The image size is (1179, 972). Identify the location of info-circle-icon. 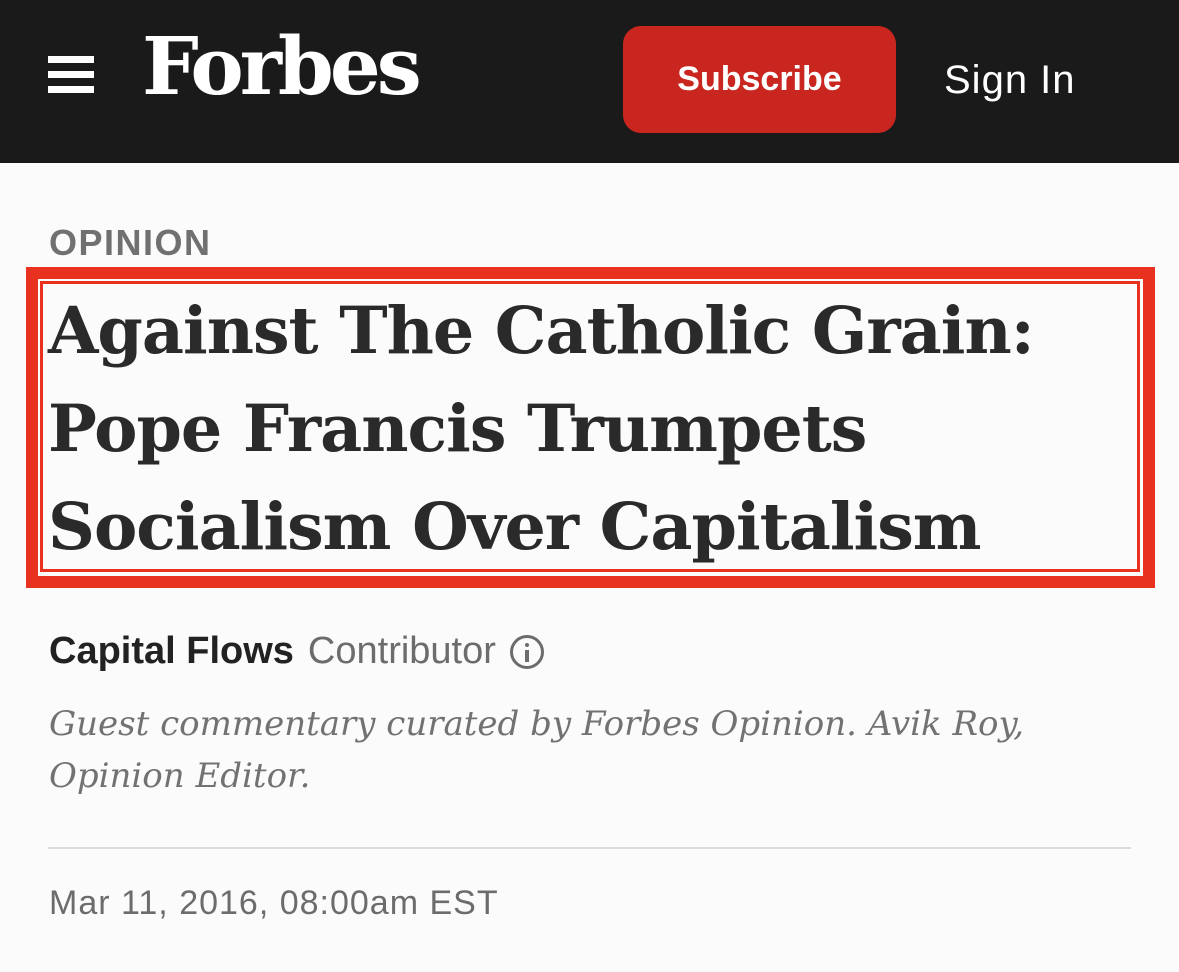
(526, 651).